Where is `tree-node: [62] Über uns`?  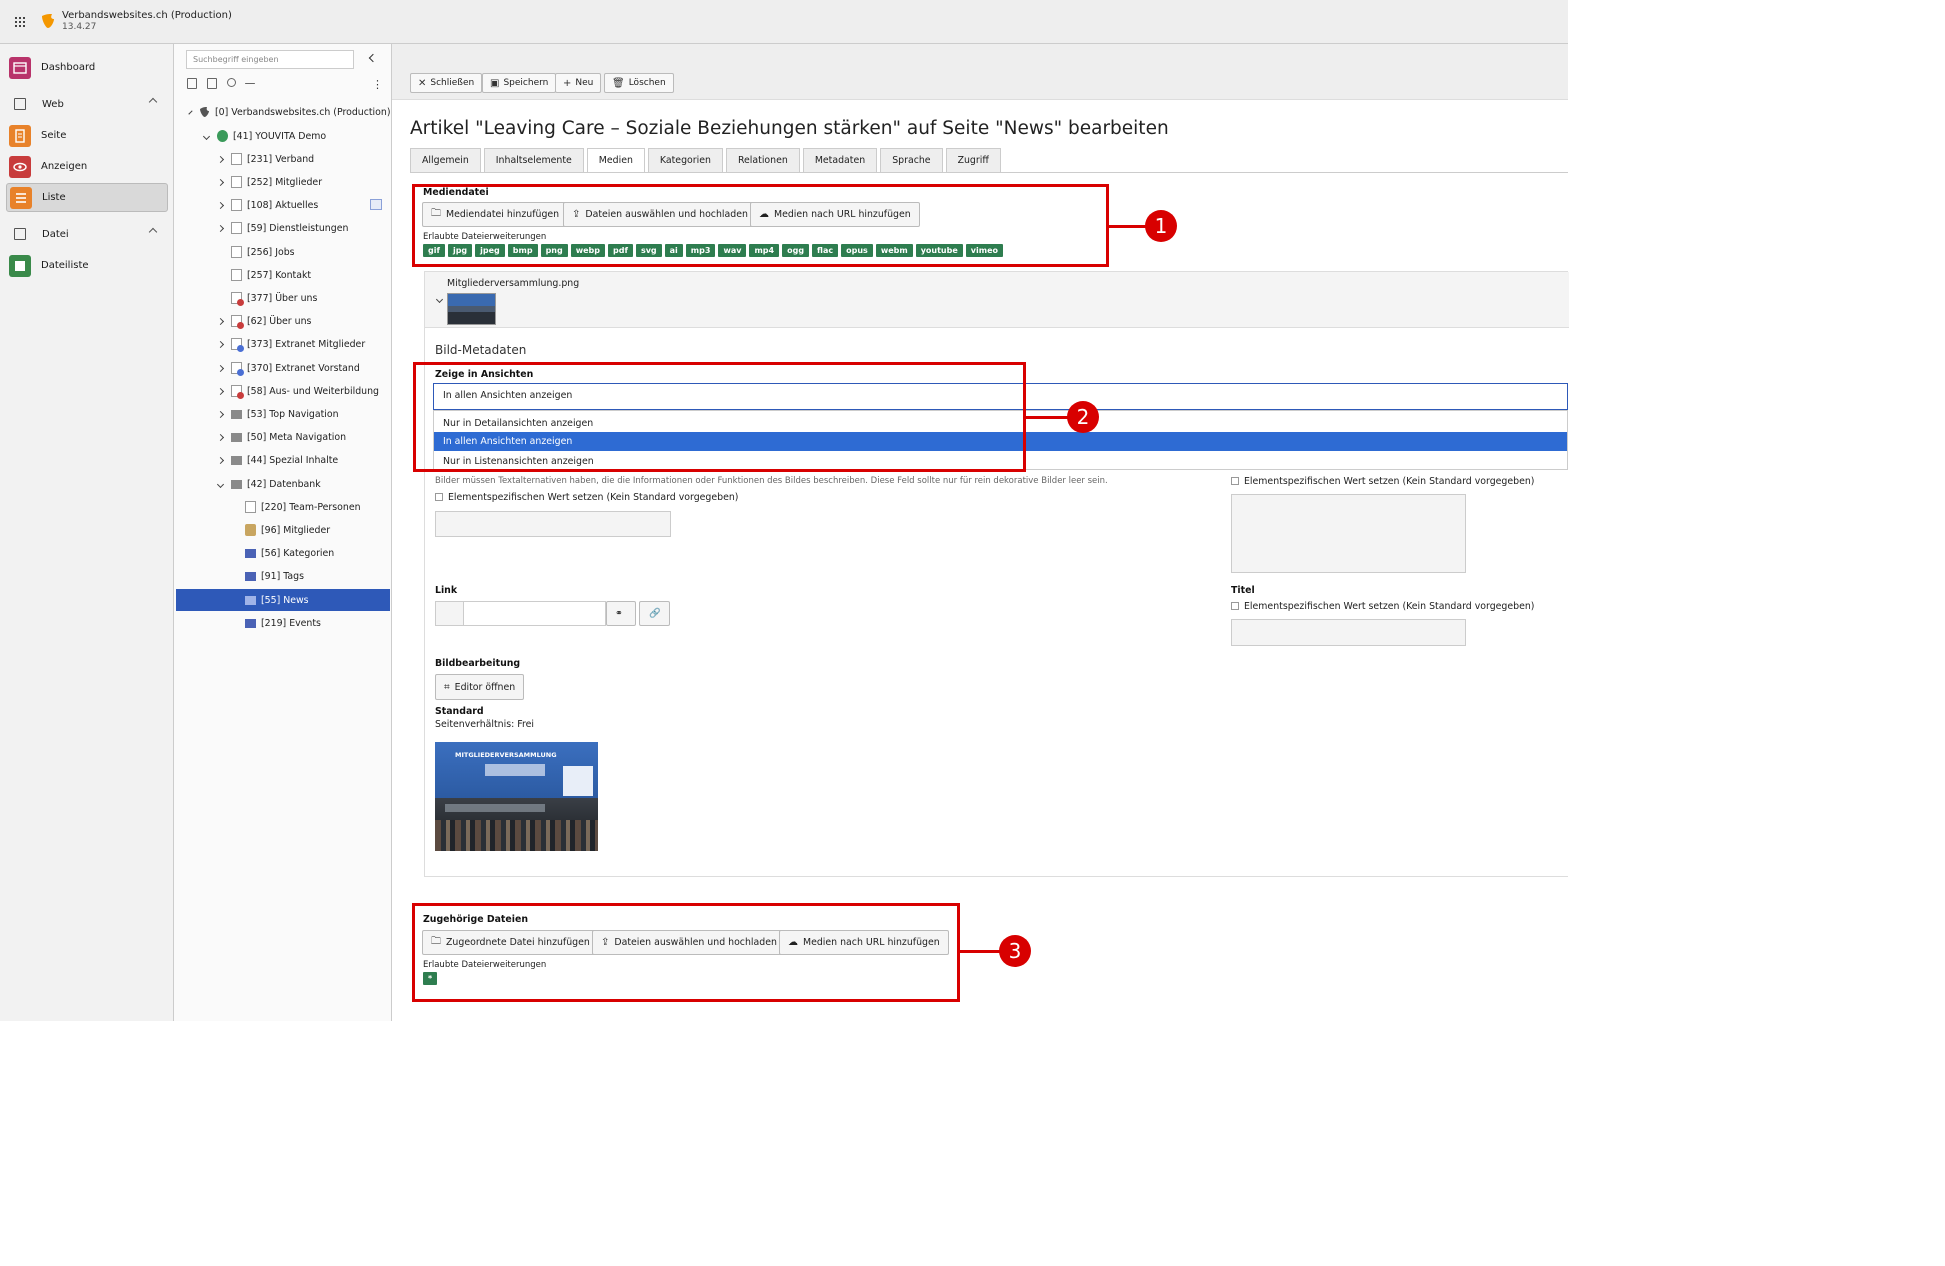 tree-node: [62] Über uns is located at coordinates (303, 321).